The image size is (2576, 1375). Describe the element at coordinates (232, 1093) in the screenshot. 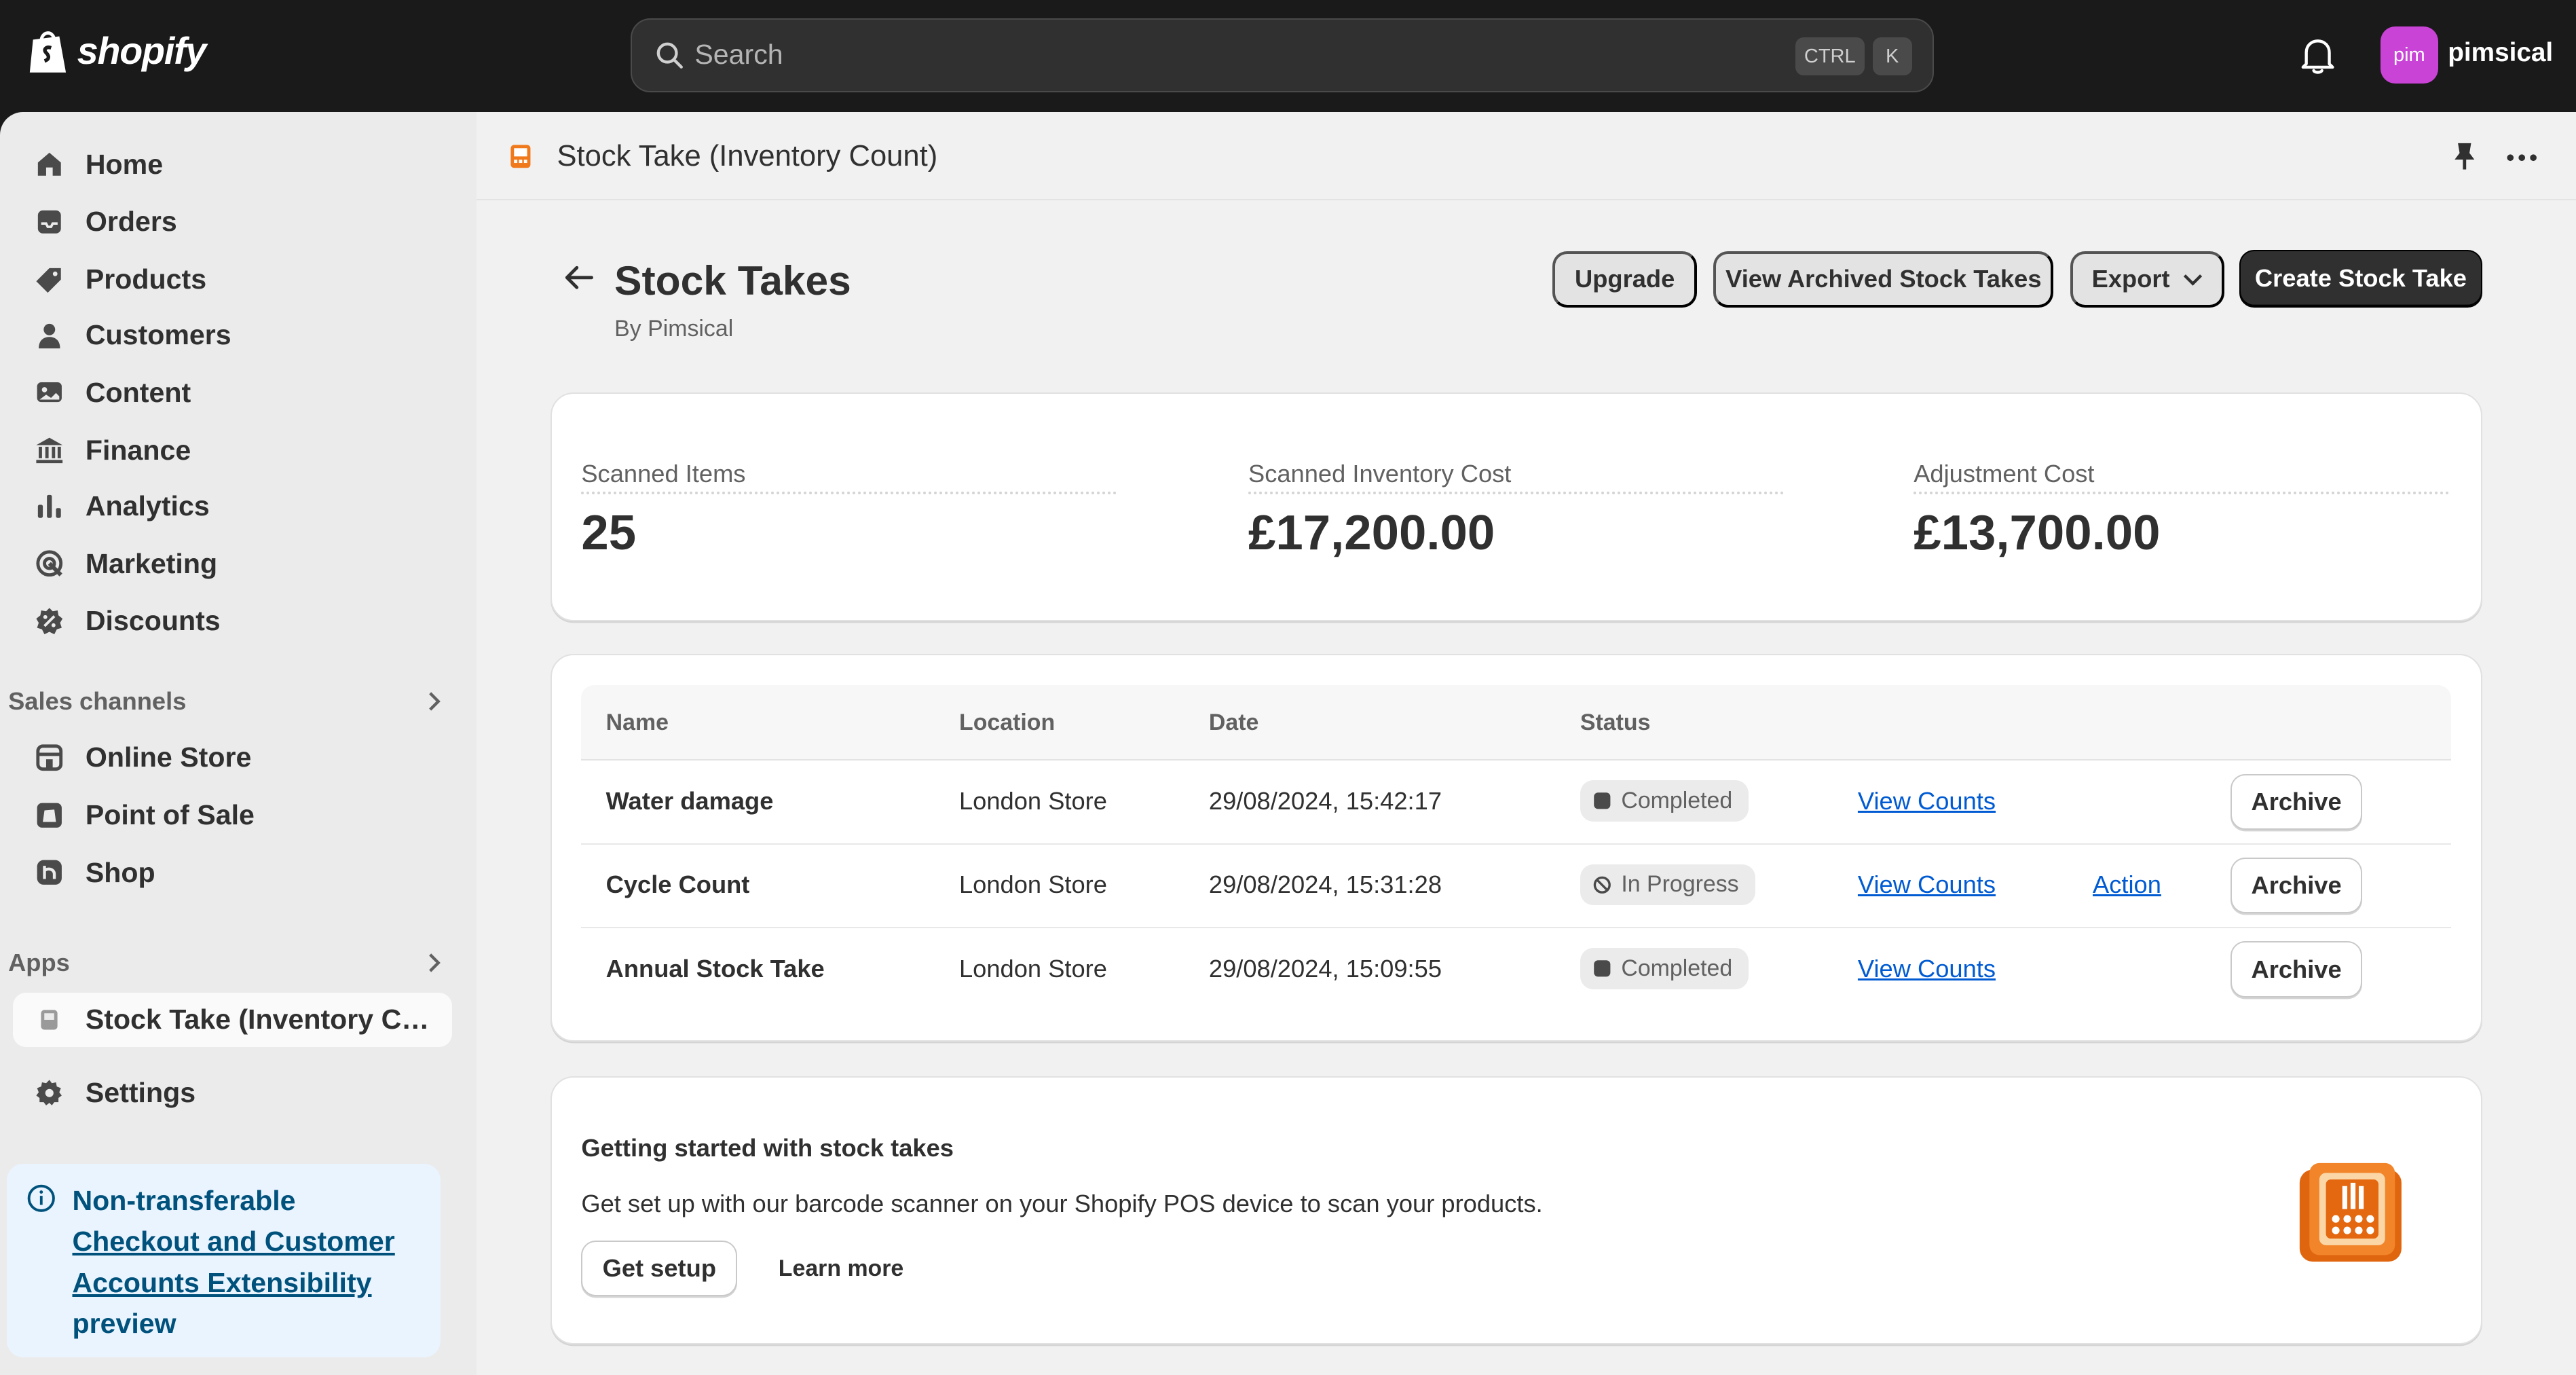

I see `sidebar-item-settings: Settings` at that location.